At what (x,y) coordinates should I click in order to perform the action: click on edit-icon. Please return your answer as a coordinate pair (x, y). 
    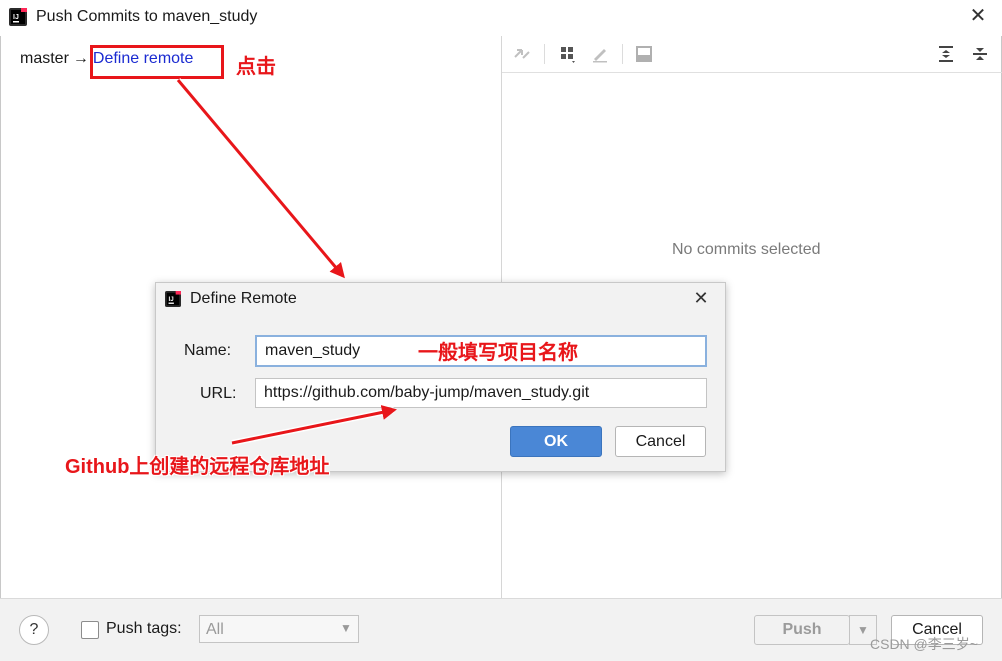
    Looking at the image, I should click on (600, 54).